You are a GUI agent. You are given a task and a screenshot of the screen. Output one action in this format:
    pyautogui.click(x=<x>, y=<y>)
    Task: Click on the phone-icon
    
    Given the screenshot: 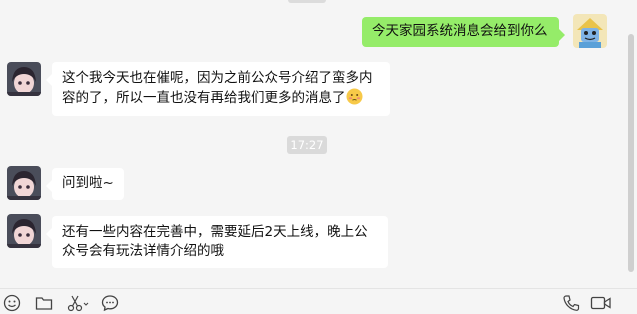 What is the action you would take?
    pyautogui.click(x=571, y=303)
    